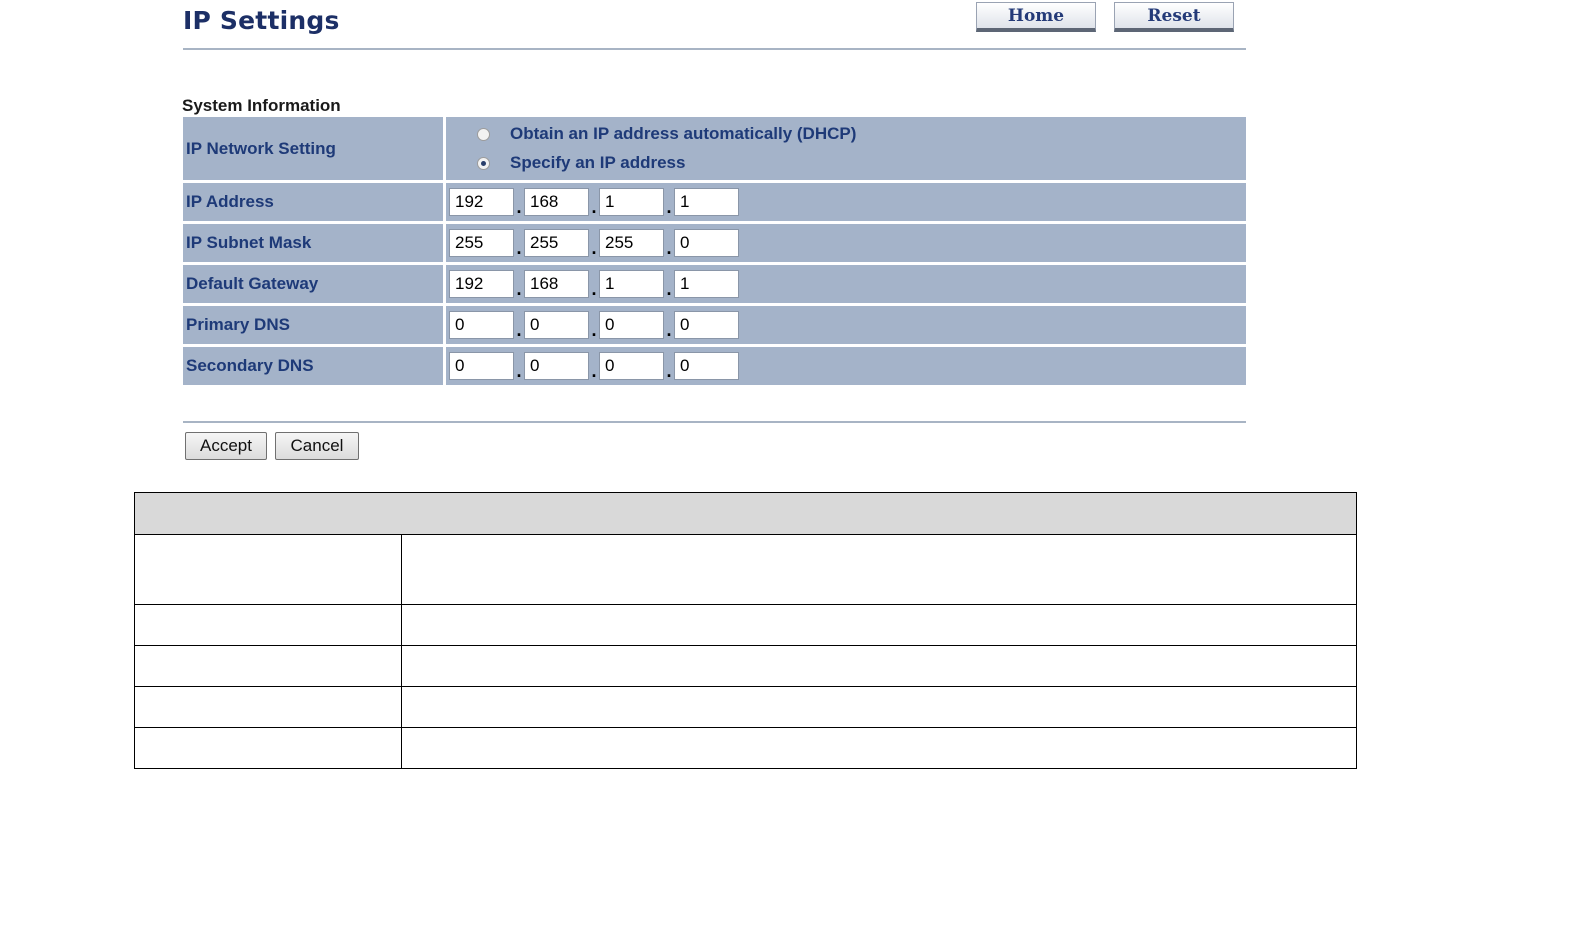 This screenshot has height=944, width=1584. I want to click on ip-address-row: IP Address . . ., so click(714, 202).